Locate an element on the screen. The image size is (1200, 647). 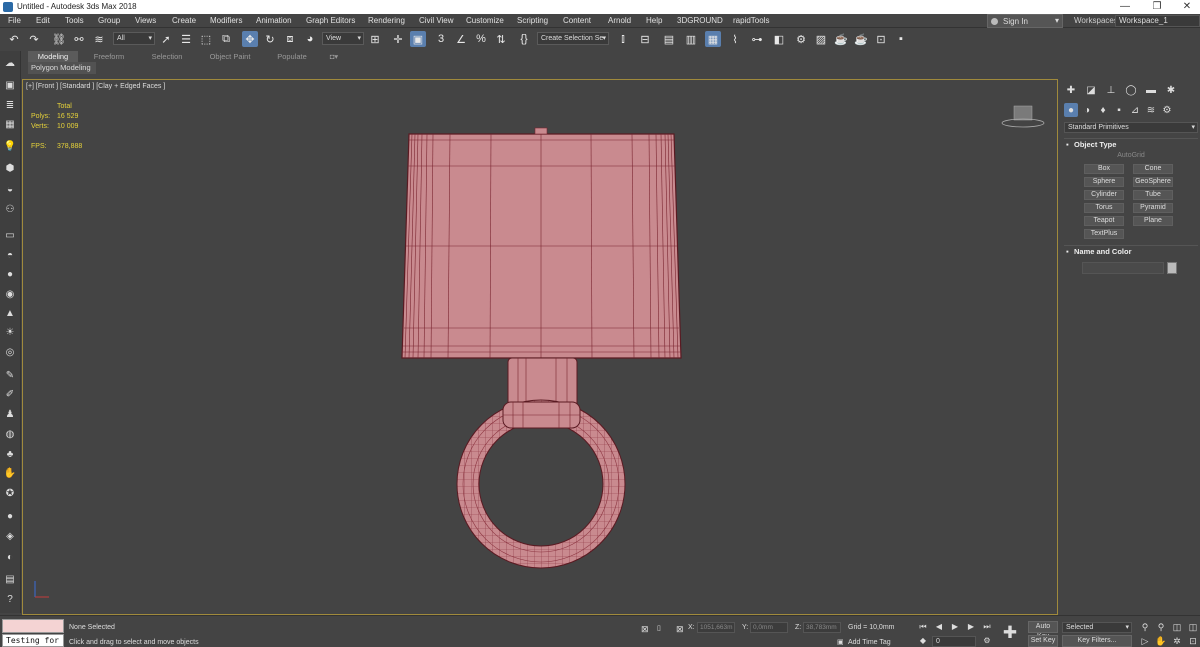
note-icon: ▪ is located at coordinates (901, 39).